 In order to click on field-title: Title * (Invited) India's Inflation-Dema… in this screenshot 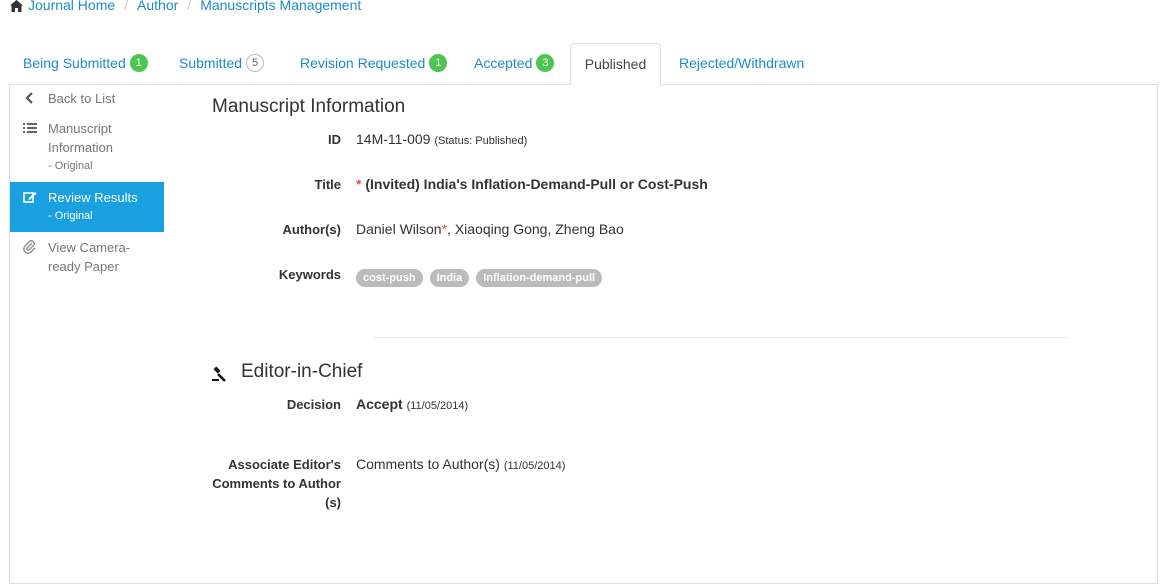, I will do `click(439, 184)`.